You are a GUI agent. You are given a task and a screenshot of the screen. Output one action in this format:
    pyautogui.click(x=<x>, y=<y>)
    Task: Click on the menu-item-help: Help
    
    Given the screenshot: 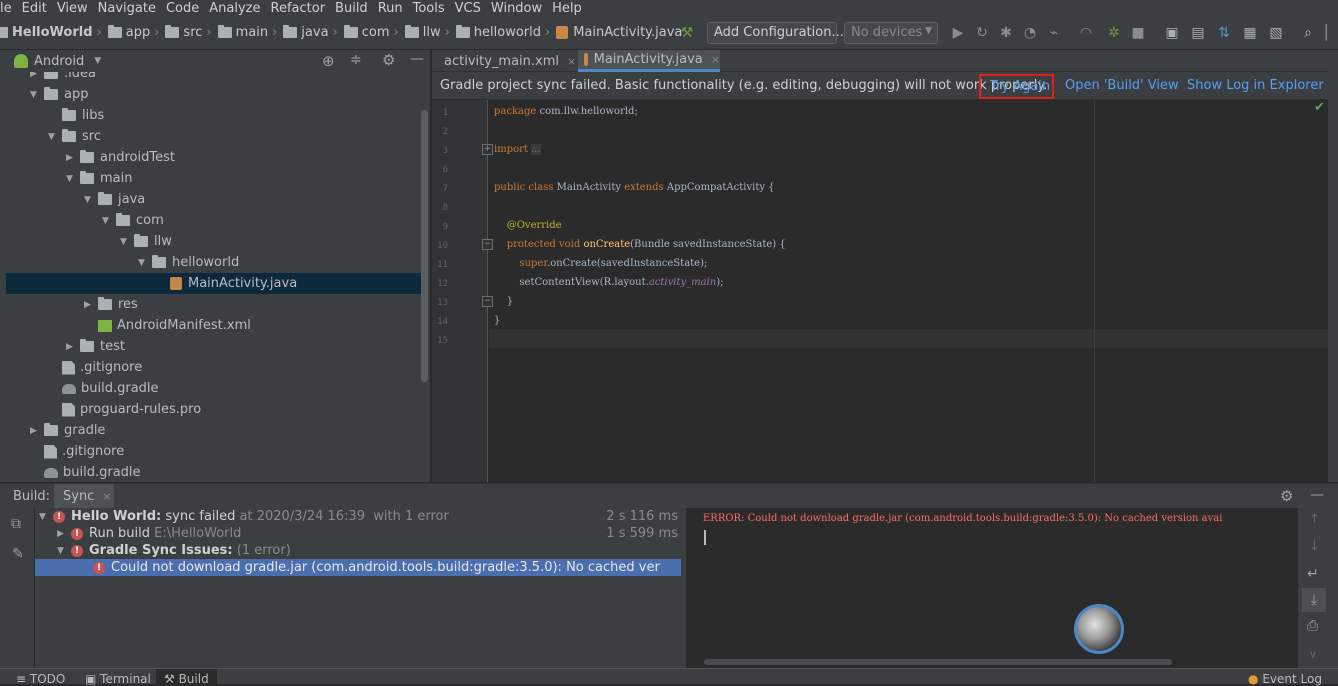 What is the action you would take?
    pyautogui.click(x=567, y=8)
    